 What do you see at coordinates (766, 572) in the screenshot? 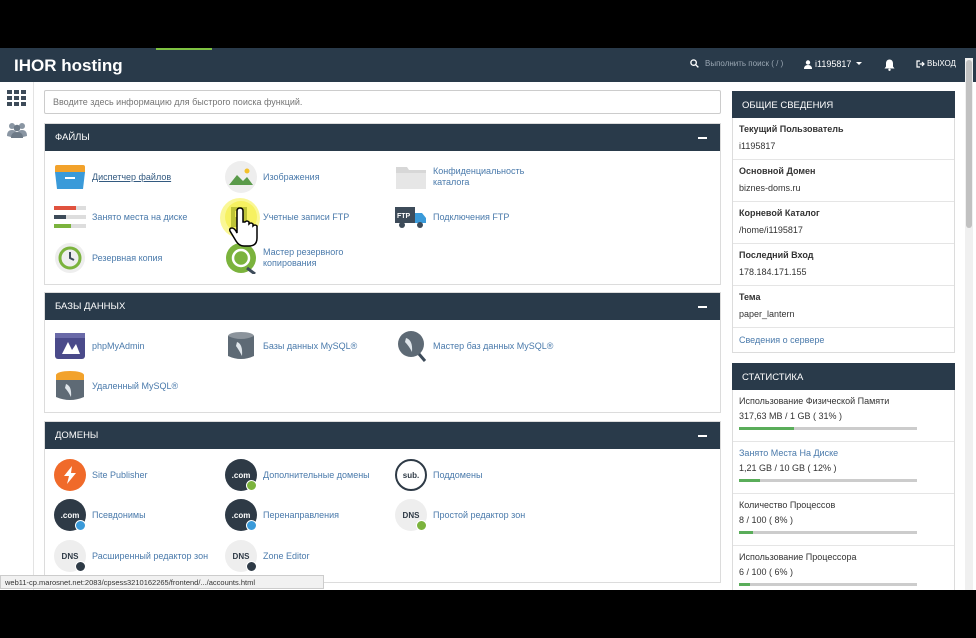
I see `stat-value: 6 / 100 ( 6% )` at bounding box center [766, 572].